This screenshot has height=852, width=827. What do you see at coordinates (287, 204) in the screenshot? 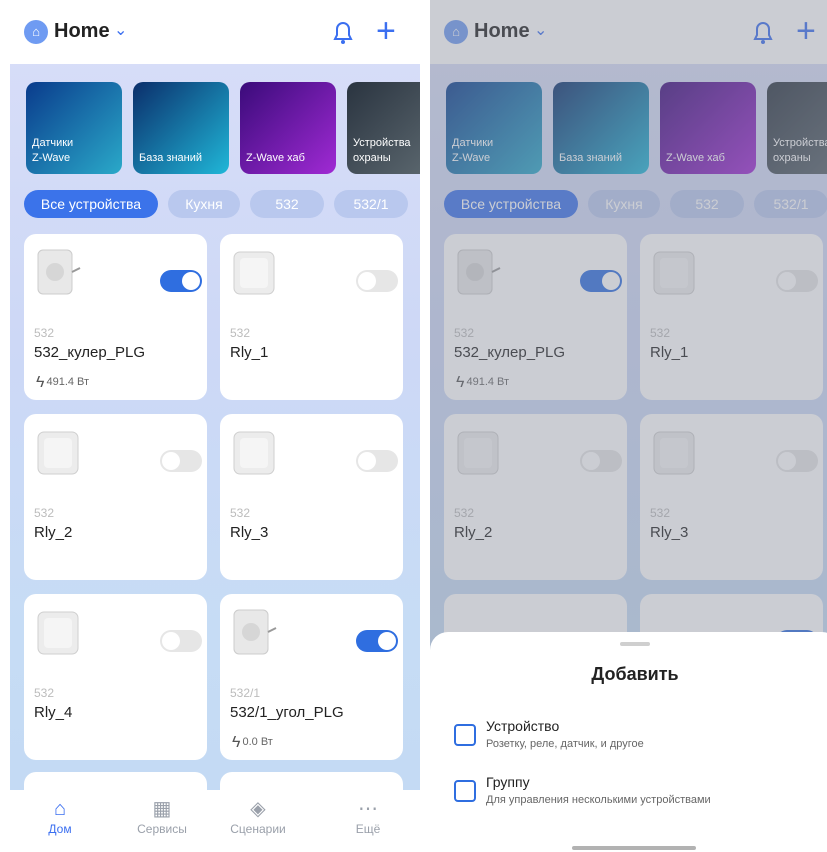
I see `chip-532: 532` at bounding box center [287, 204].